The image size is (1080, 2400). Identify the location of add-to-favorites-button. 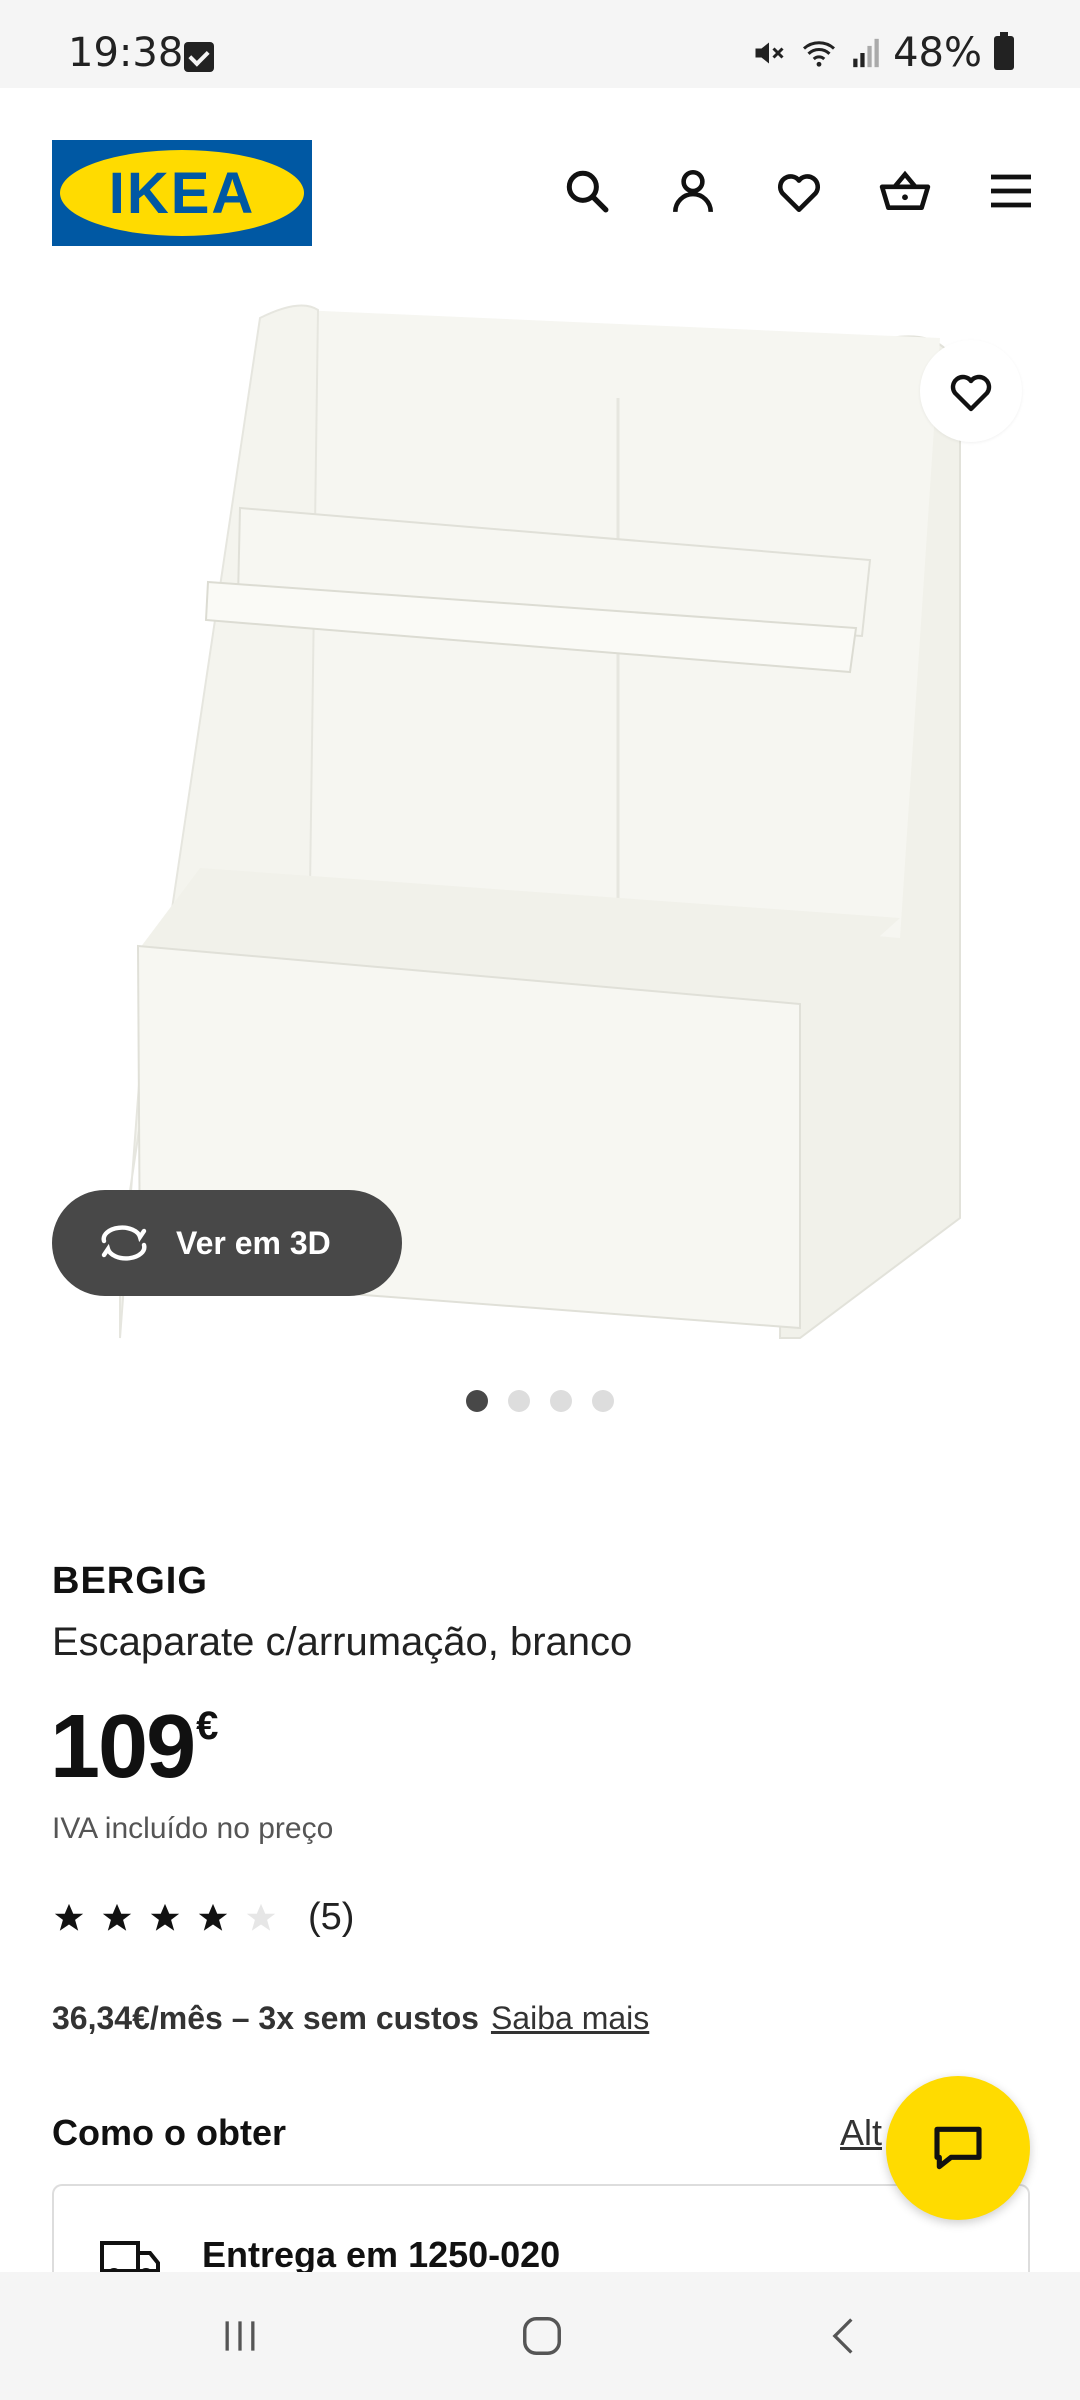
(971, 391).